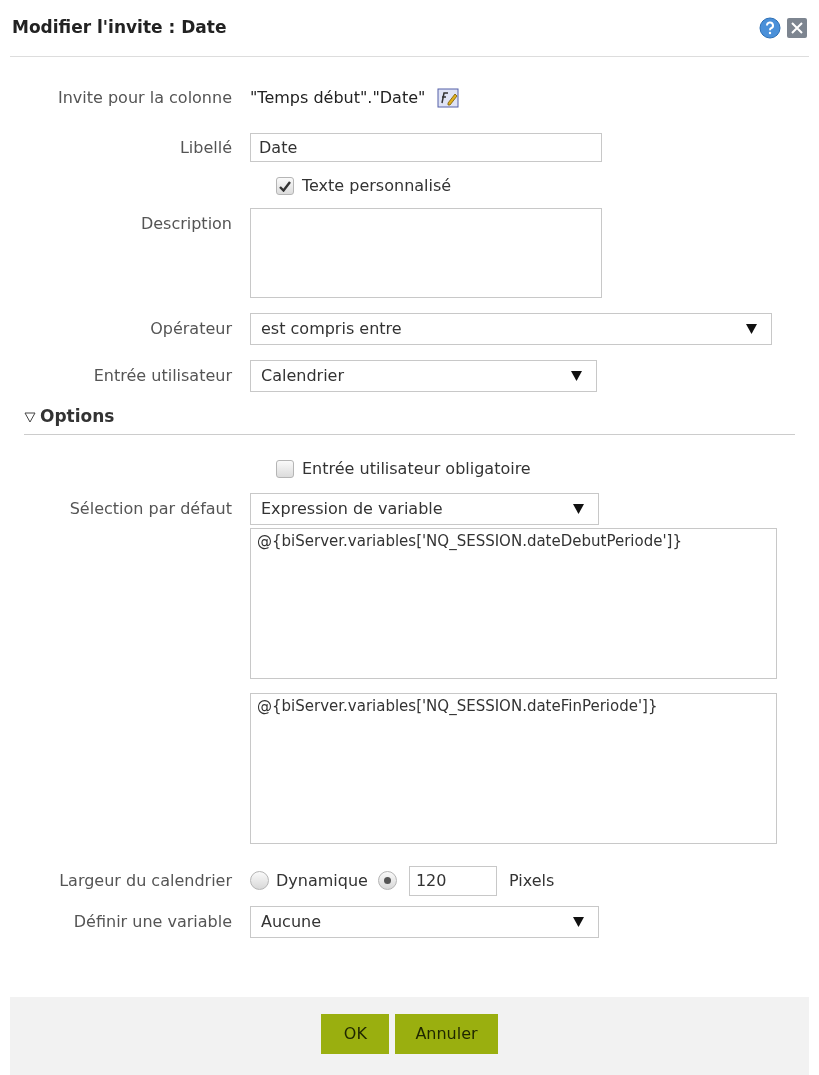 The width and height of the screenshot is (819, 1075). Describe the element at coordinates (416, 468) in the screenshot. I see `checkbox-label: Entrée utilisateur obligatoire` at that location.